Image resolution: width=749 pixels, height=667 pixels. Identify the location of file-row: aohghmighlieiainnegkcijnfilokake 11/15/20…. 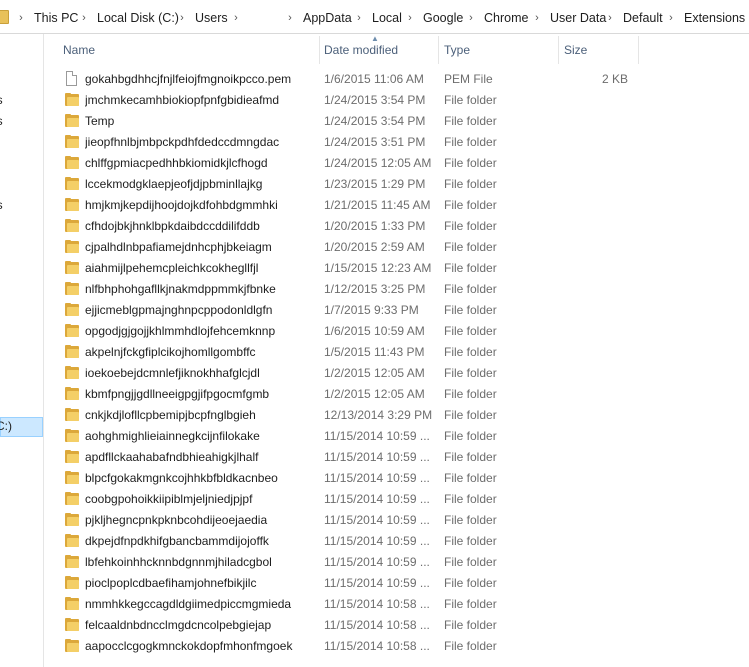
(402, 436).